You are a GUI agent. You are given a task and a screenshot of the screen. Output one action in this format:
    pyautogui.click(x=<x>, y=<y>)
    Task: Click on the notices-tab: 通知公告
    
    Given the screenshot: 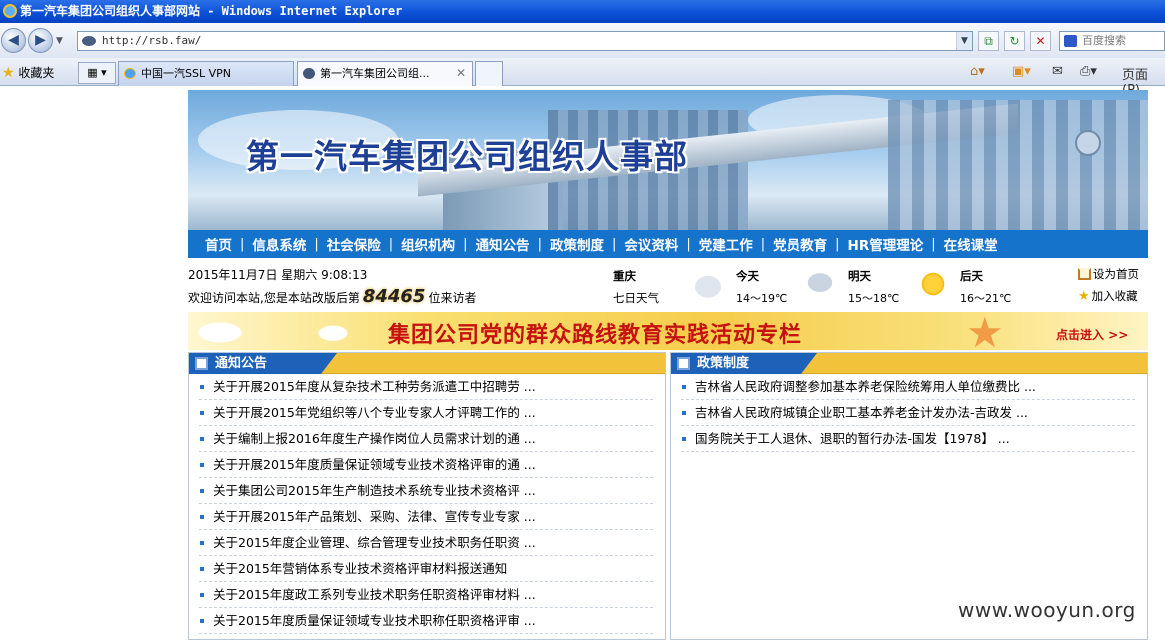 What is the action you would take?
    pyautogui.click(x=263, y=363)
    